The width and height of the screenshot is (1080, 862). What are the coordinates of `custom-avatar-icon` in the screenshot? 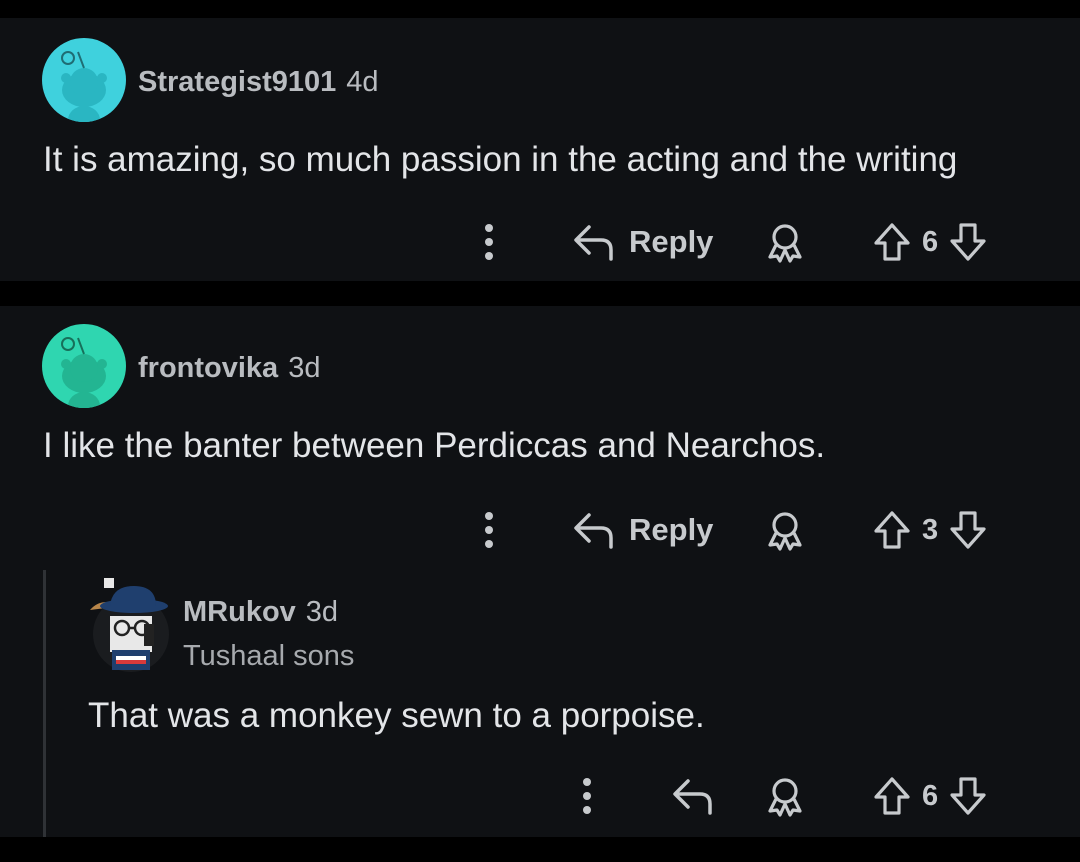 It's located at (129, 625).